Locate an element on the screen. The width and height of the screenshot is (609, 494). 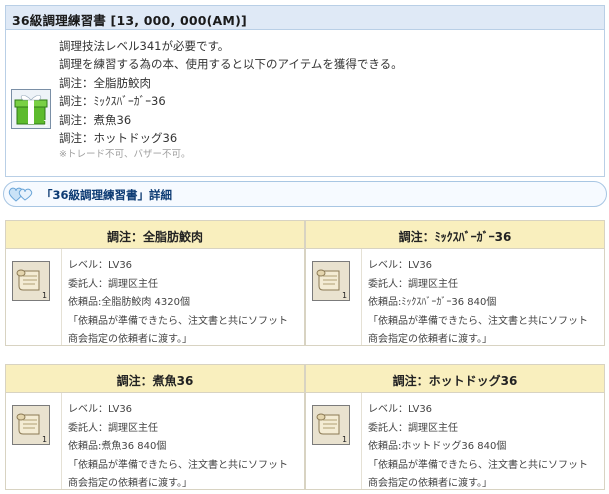
section-title: 「36級調理練習書」詳細 is located at coordinates (107, 195).